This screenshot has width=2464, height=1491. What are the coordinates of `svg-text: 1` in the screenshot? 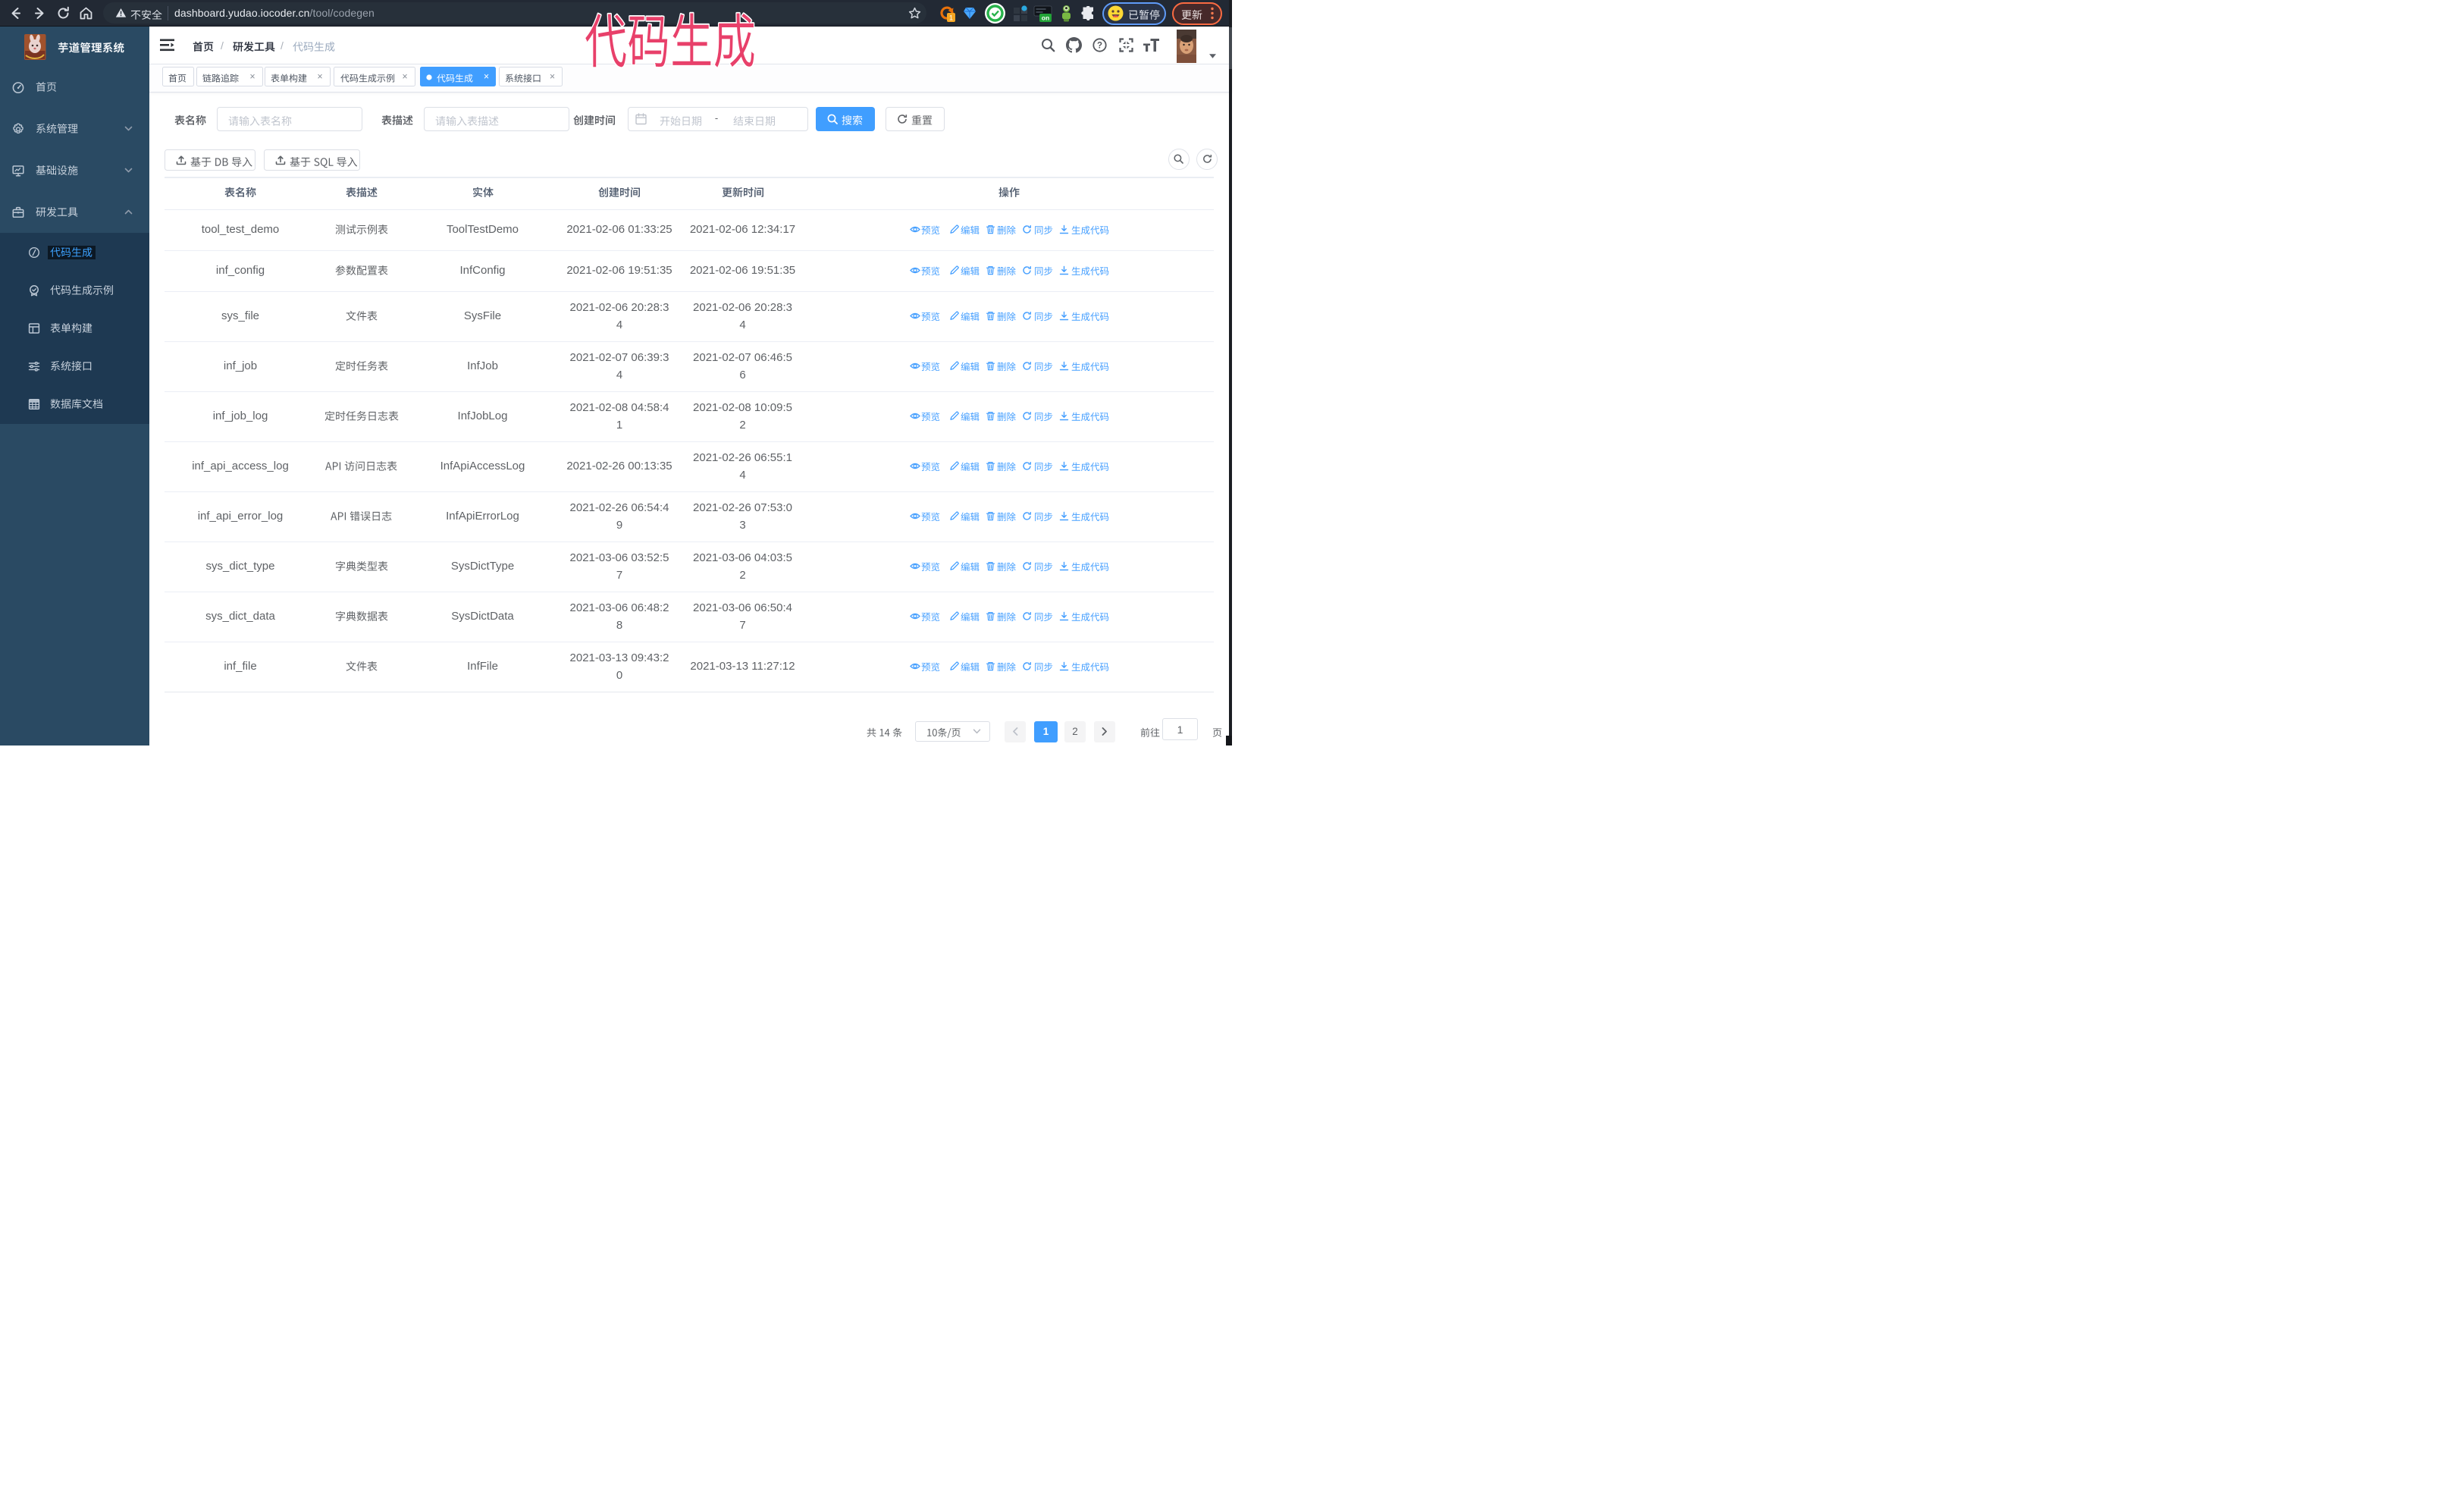 It's located at (951, 18).